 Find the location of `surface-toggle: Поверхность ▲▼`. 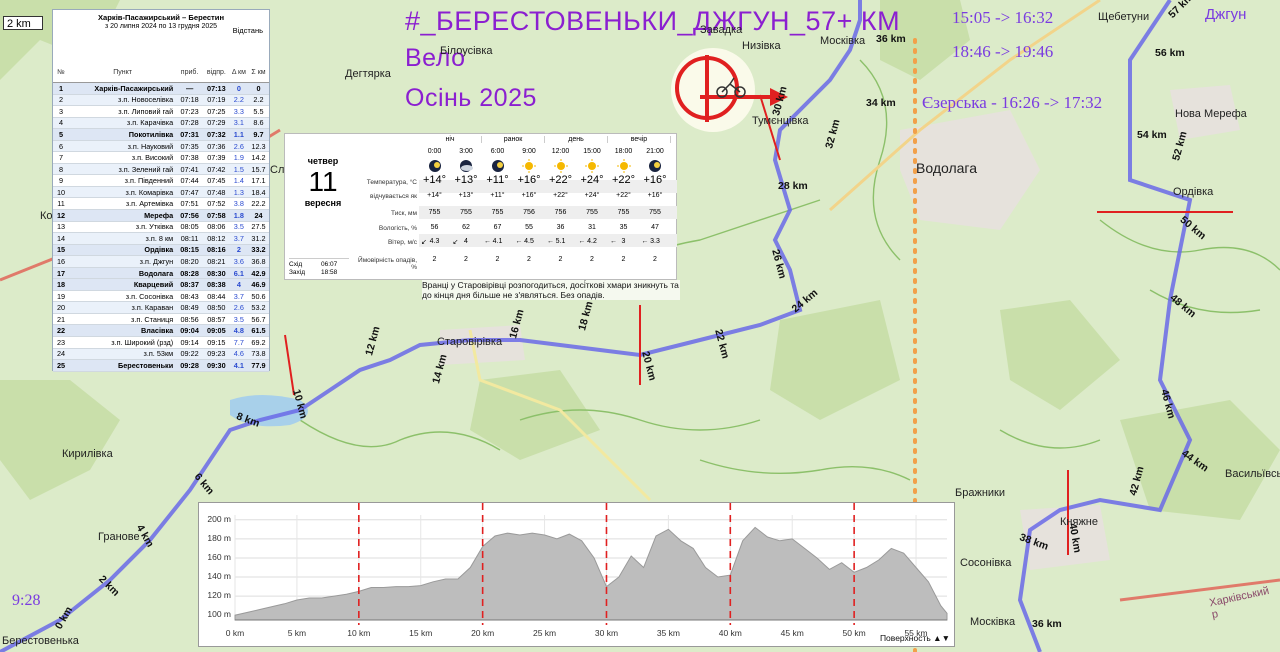

surface-toggle: Поверхность ▲▼ is located at coordinates (915, 638).